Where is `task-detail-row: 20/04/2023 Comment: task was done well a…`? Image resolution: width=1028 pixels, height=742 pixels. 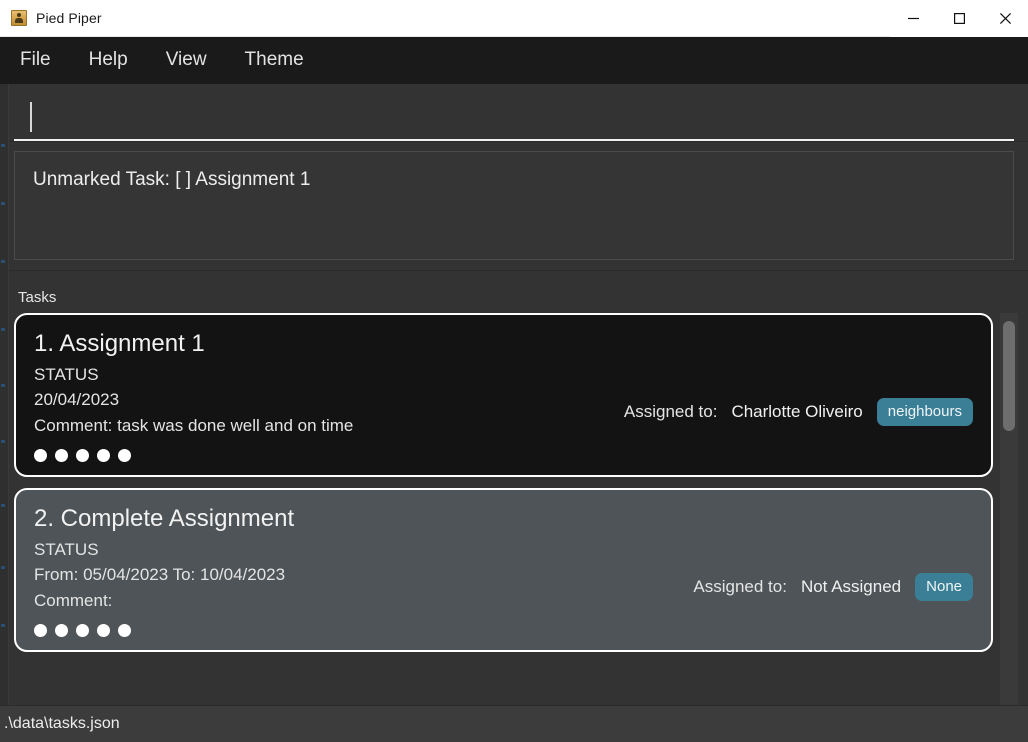 task-detail-row: 20/04/2023 Comment: task was done well a… is located at coordinates (503, 413).